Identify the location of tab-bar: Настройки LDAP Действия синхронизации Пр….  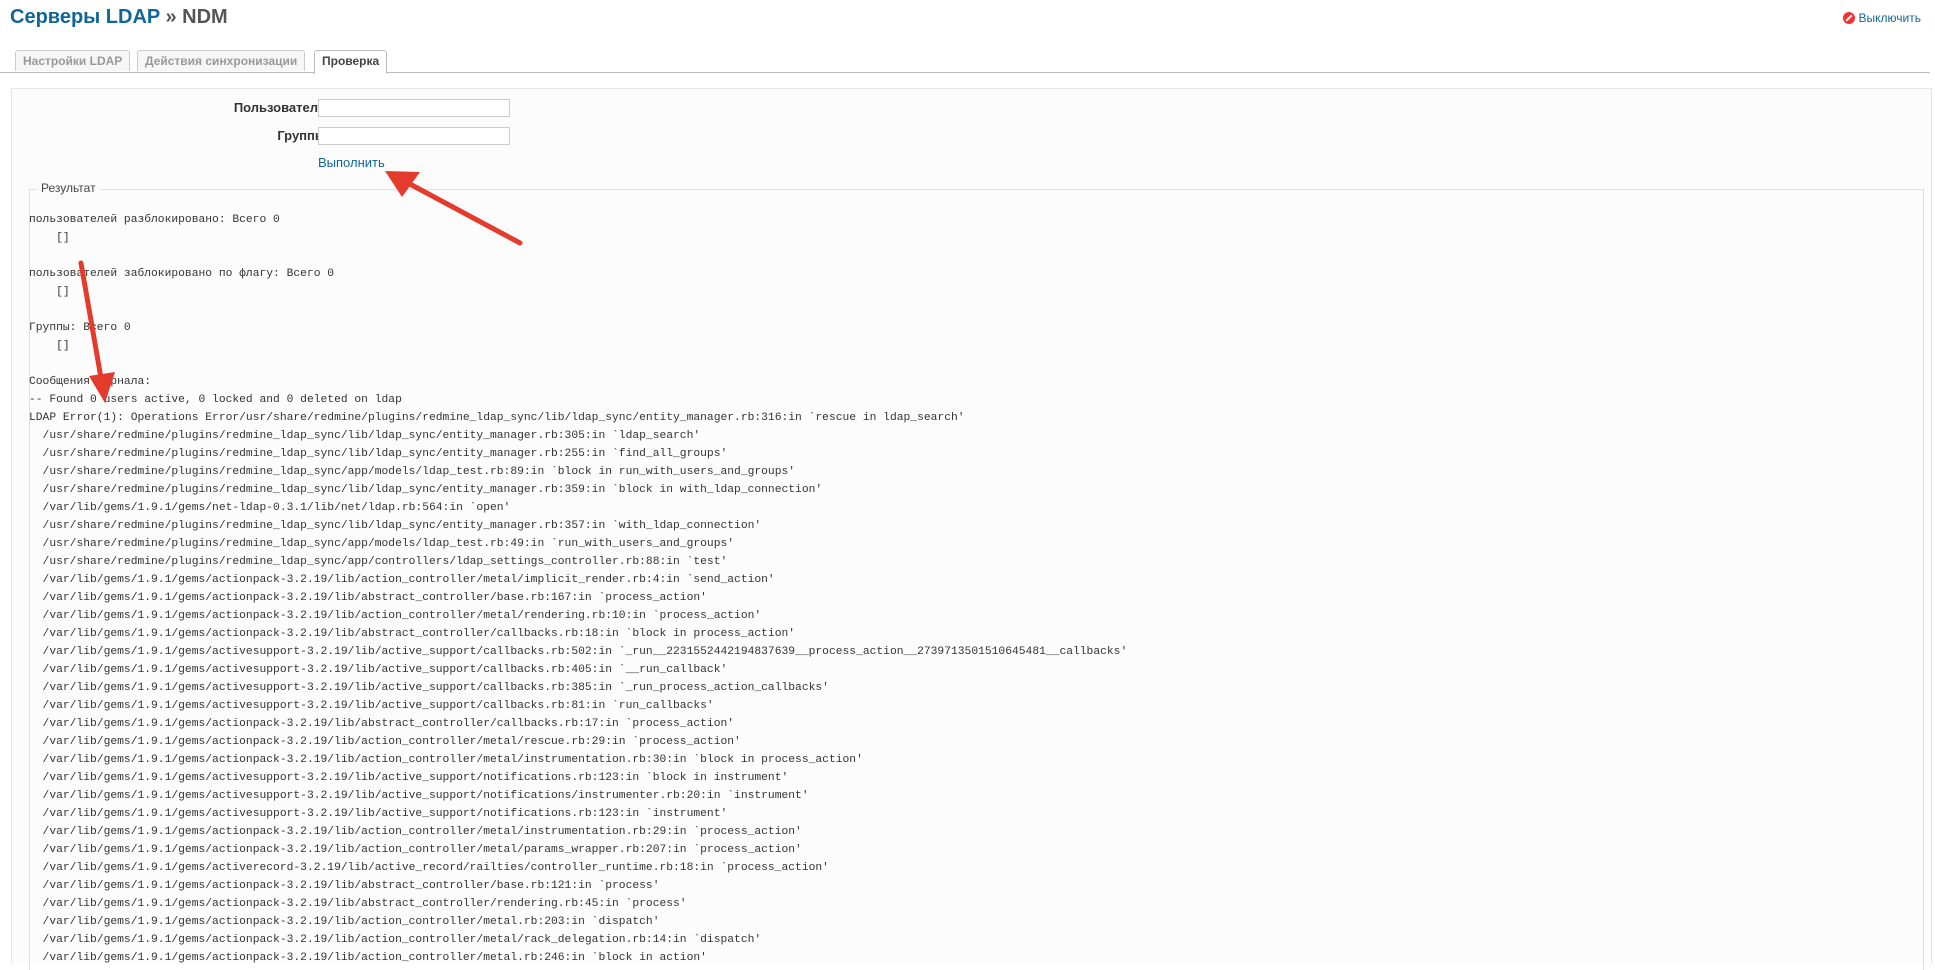
(965, 61).